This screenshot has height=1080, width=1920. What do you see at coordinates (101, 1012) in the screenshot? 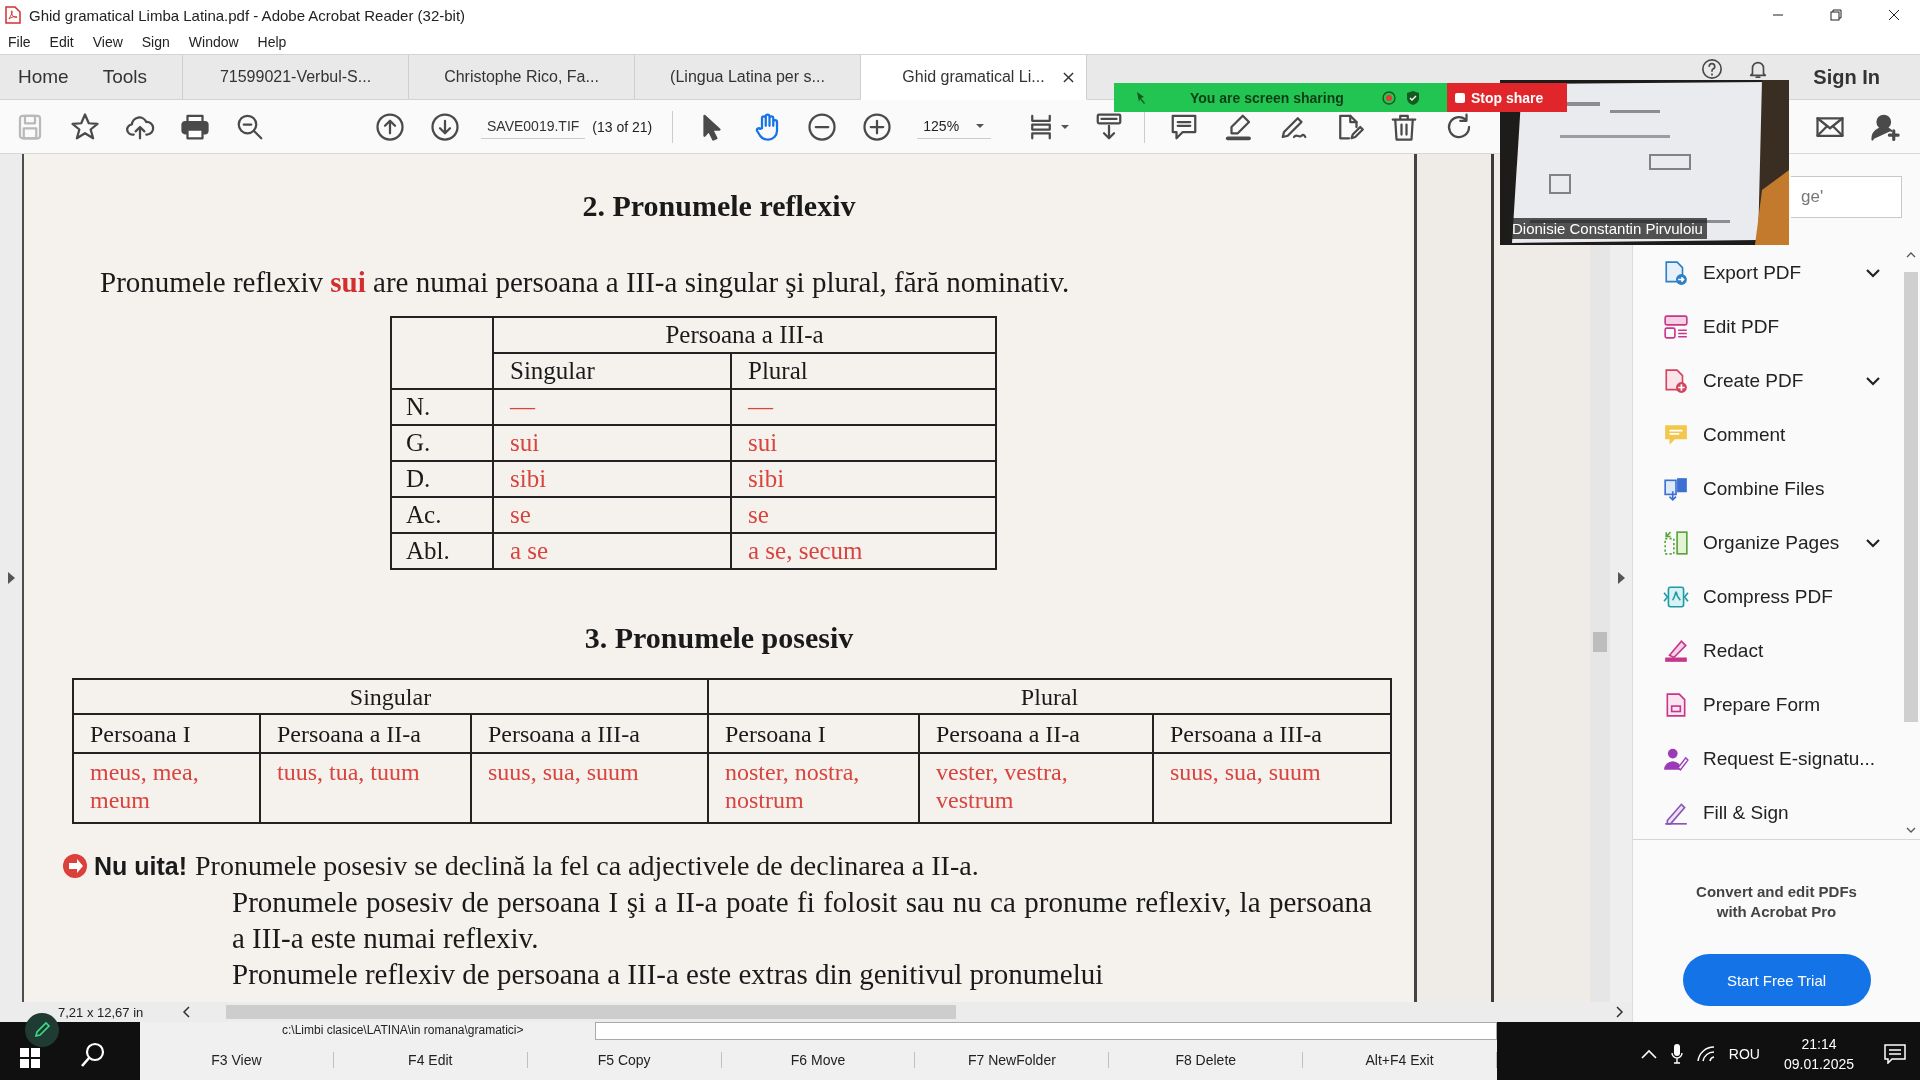
I see `page-size-label: 7,21 x 12,67 in` at bounding box center [101, 1012].